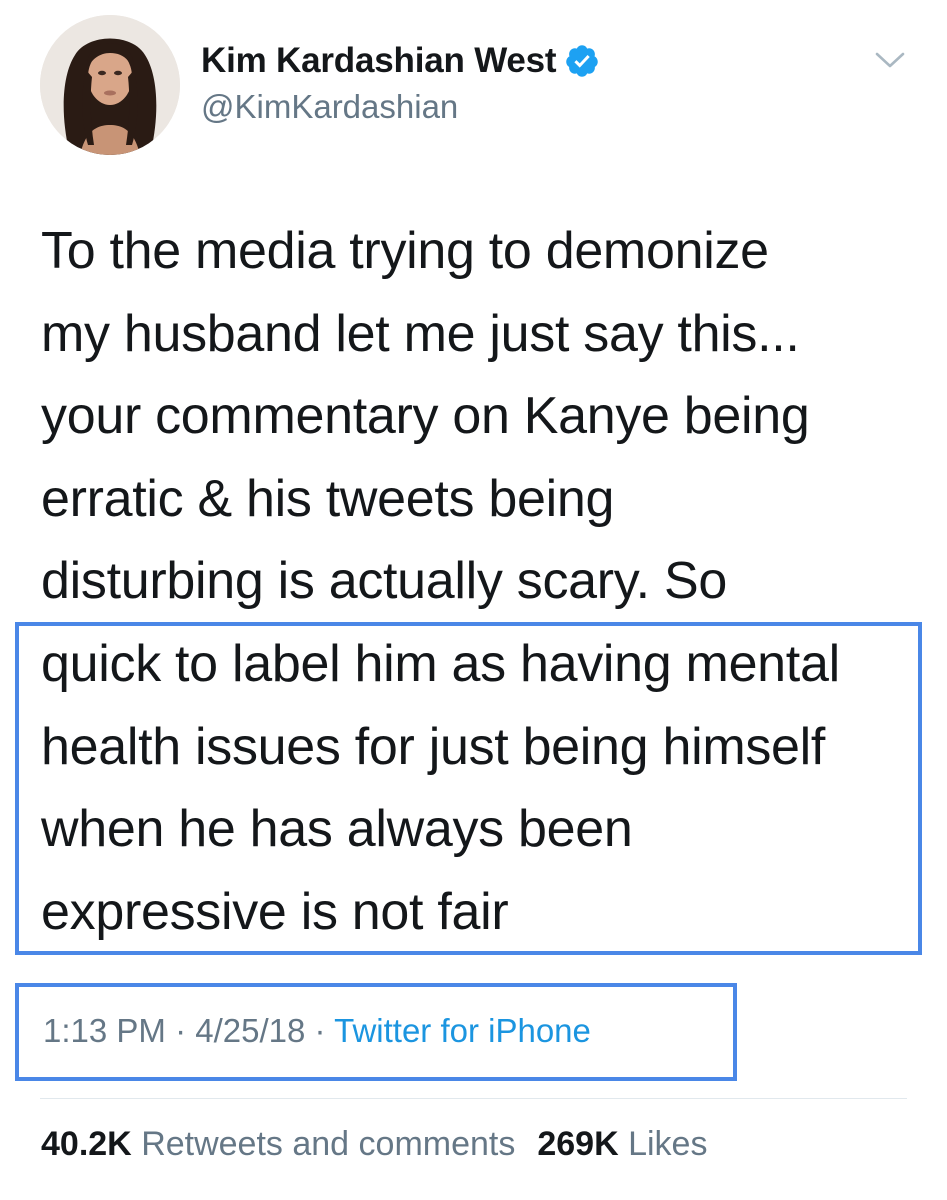 Image resolution: width=947 pixels, height=1200 pixels. I want to click on tweet-line: disturbing is actually scary. So, so click(384, 581).